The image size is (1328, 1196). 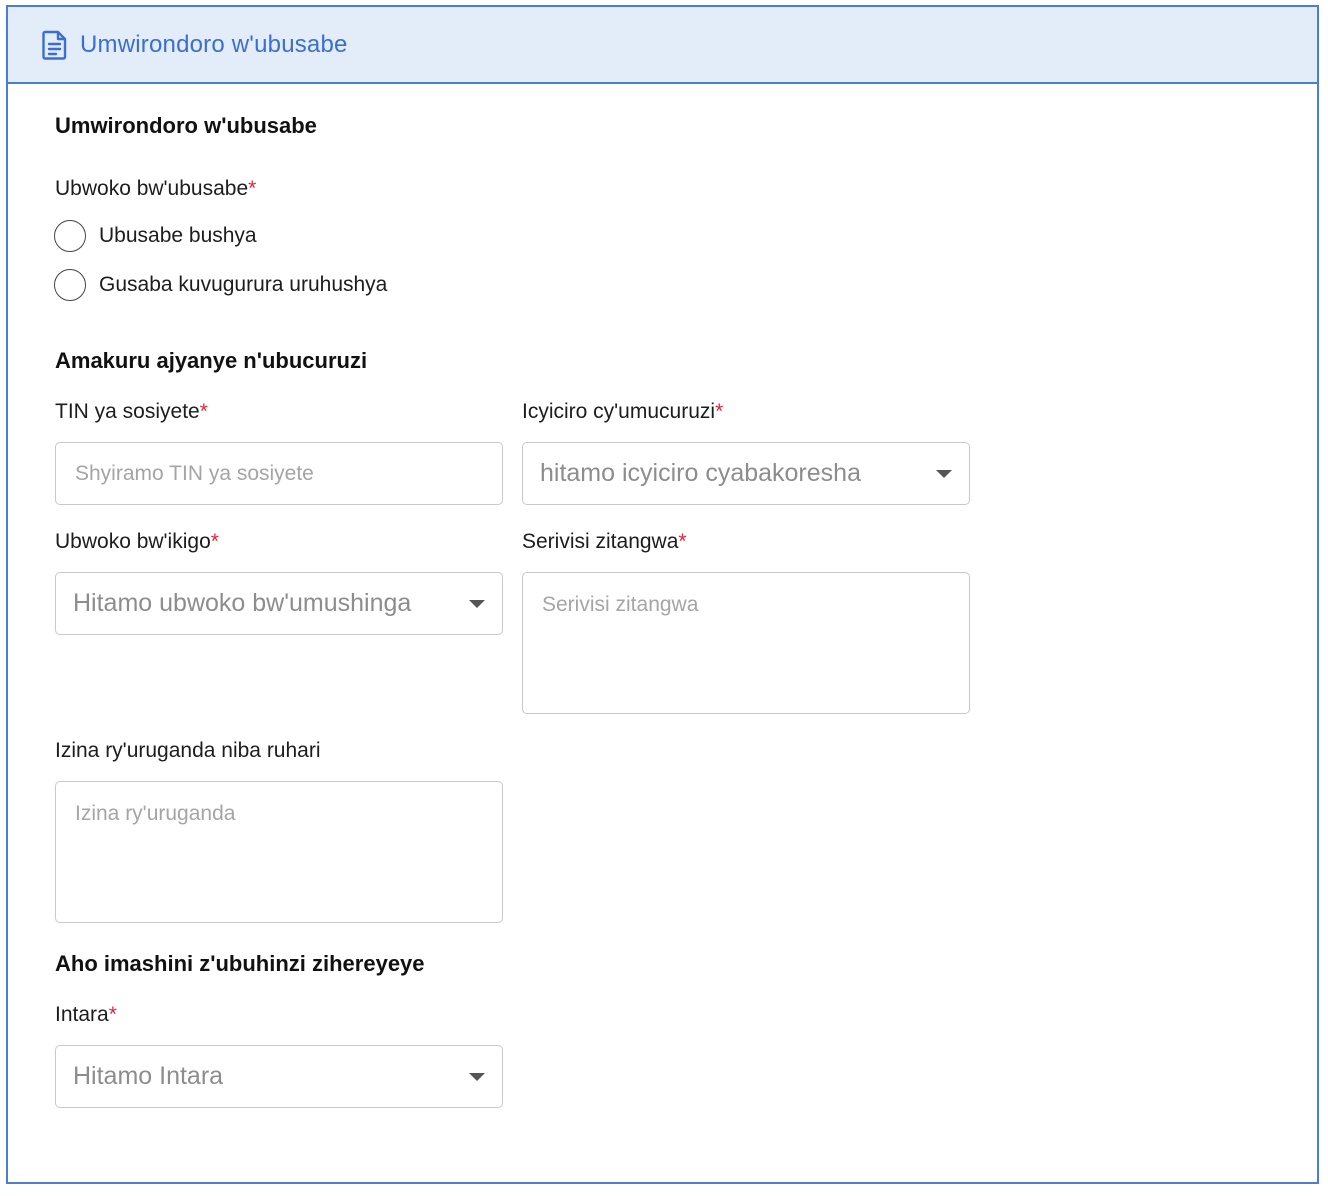 What do you see at coordinates (662, 45) in the screenshot?
I see `panel-header: Umwirondoro w'ubusabe` at bounding box center [662, 45].